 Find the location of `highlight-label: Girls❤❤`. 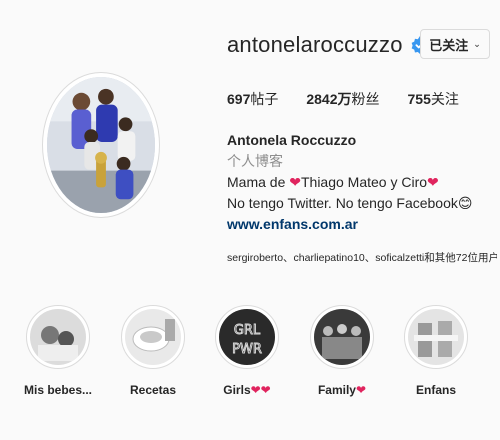

highlight-label: Girls❤❤ is located at coordinates (247, 390).